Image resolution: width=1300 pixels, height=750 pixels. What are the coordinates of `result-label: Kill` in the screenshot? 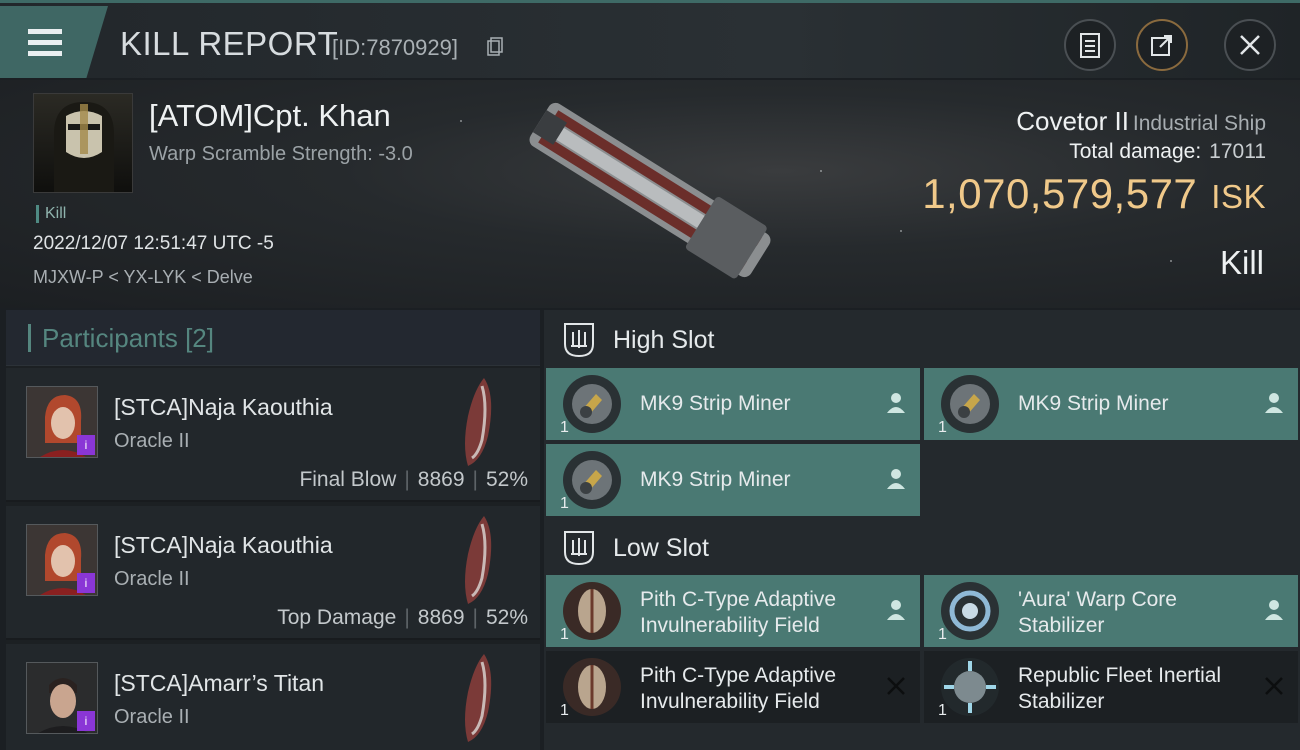 It's located at (1241, 262).